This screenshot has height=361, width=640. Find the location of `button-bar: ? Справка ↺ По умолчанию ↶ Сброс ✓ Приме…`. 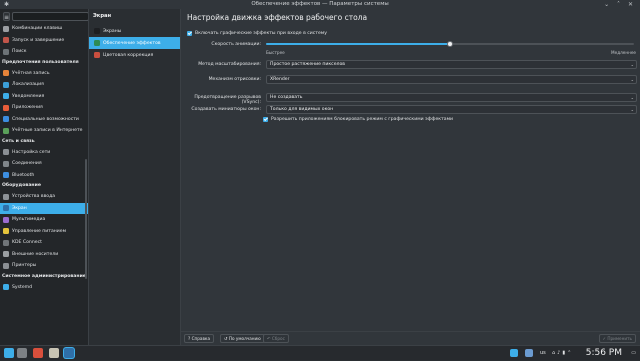

button-bar: ? Справка ↺ По умолчанию ↶ Сброс ✓ Приме… is located at coordinates (410, 338).